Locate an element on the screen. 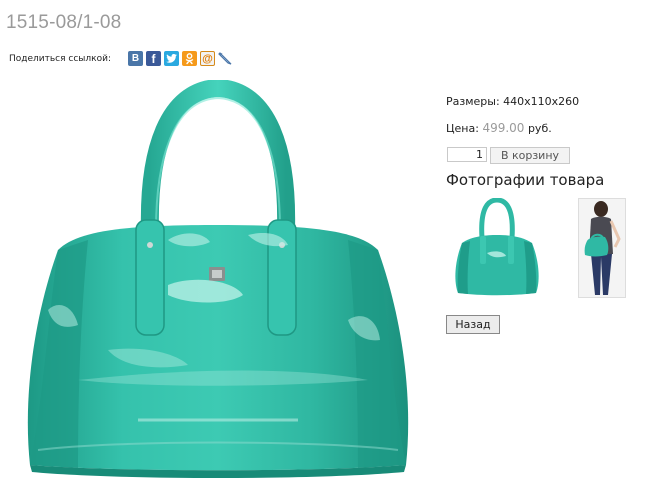  photos-heading: Фотографии товара is located at coordinates (525, 180).